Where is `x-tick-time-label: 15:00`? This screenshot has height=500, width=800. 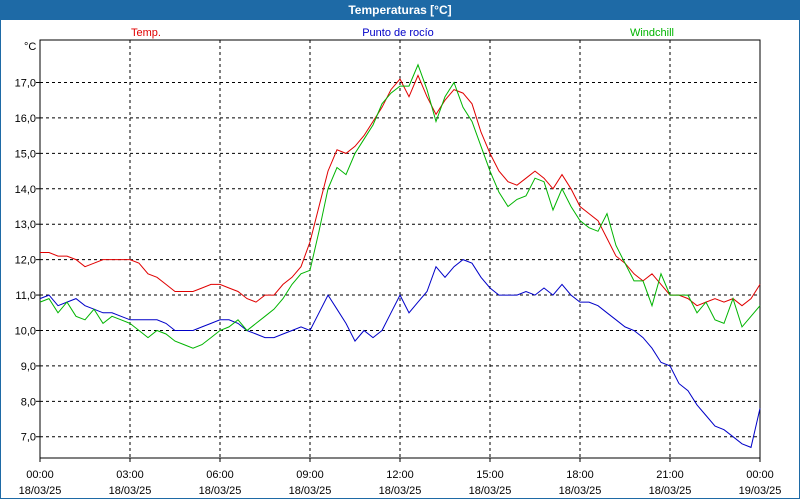
x-tick-time-label: 15:00 is located at coordinates (490, 475).